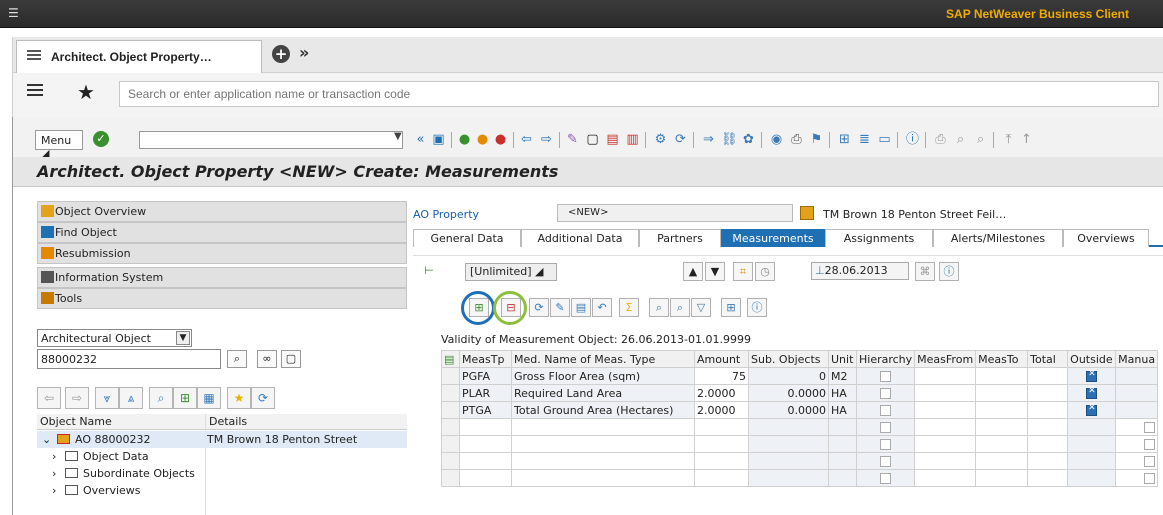 This screenshot has height=515, width=1163. I want to click on table-find-next-icon: ⌕, so click(680, 307).